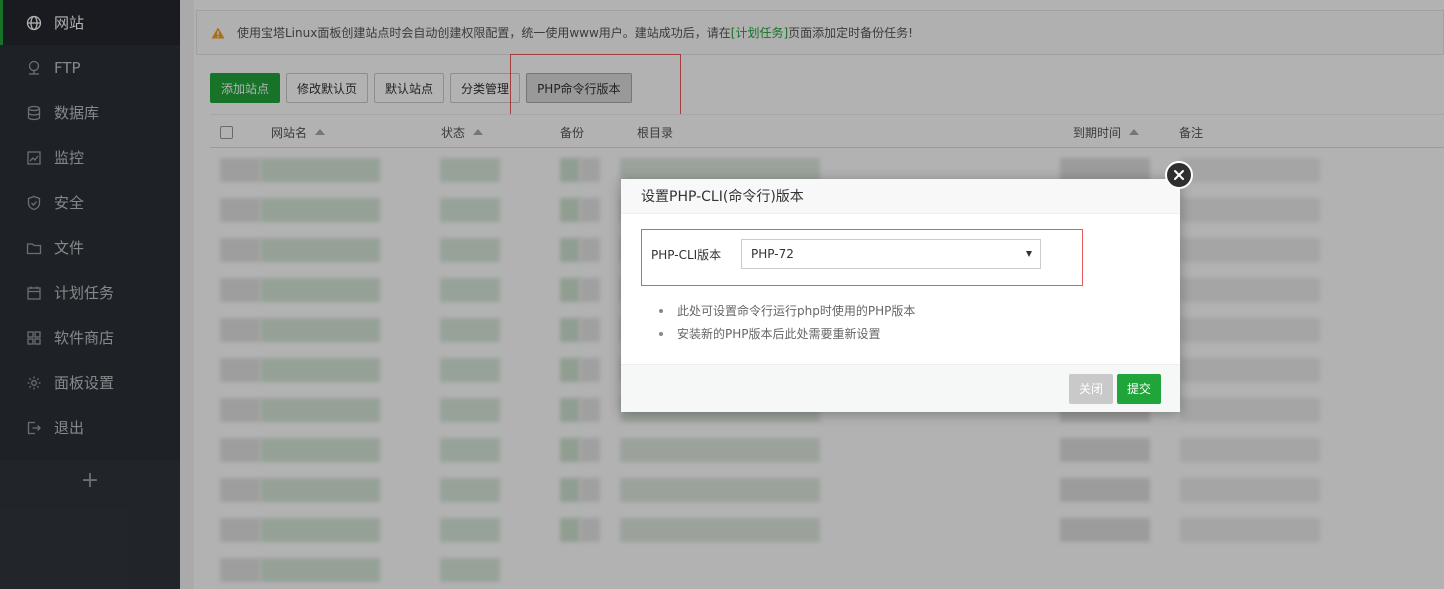 The width and height of the screenshot is (1444, 589). I want to click on dialog-footer: 关闭 提交, so click(900, 388).